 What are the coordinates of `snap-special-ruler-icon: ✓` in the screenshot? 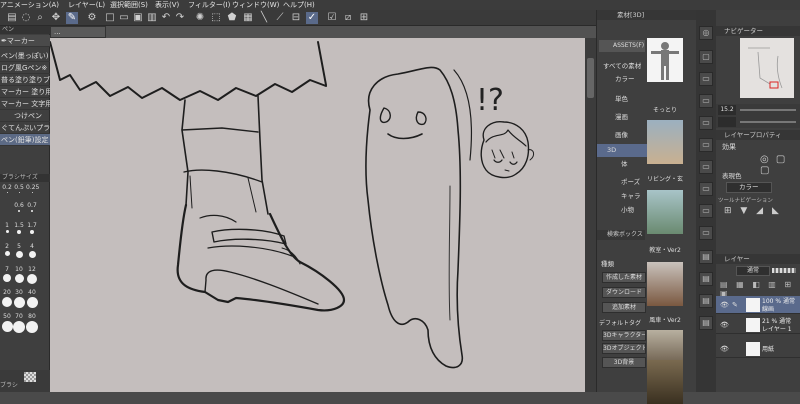 It's located at (312, 18).